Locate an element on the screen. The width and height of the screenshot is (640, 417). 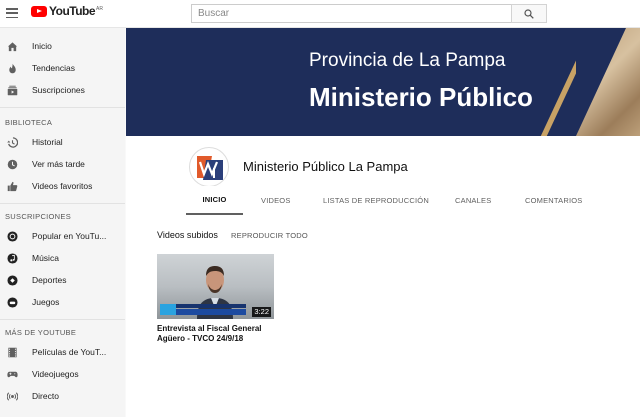
sidebar-item-label: Historial is located at coordinates (47, 142).